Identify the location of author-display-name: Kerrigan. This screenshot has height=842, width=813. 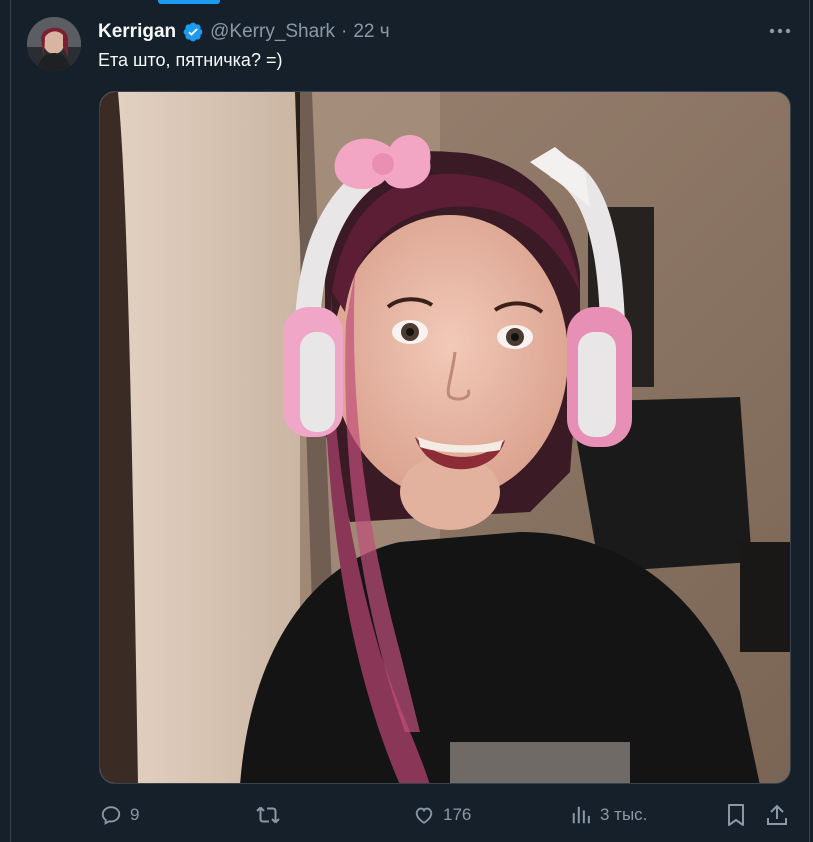
(137, 32).